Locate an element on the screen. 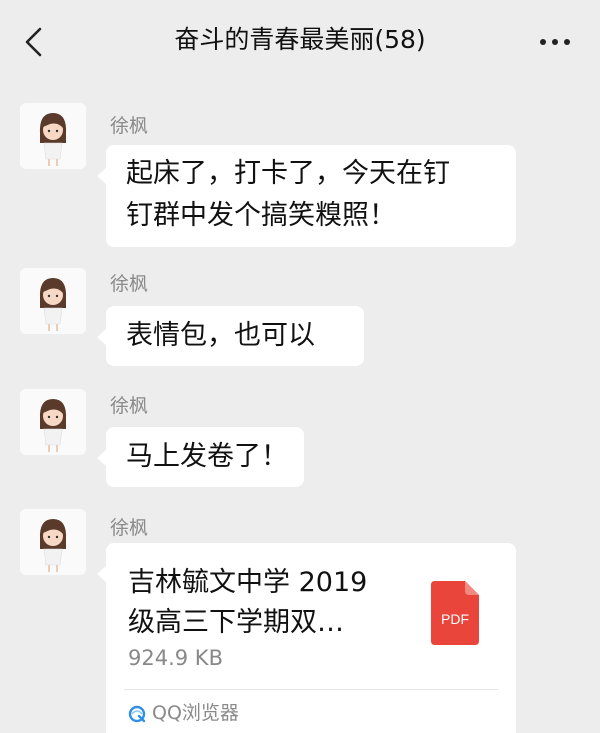 Image resolution: width=600 pixels, height=733 pixels. qq-browser-icon is located at coordinates (137, 714).